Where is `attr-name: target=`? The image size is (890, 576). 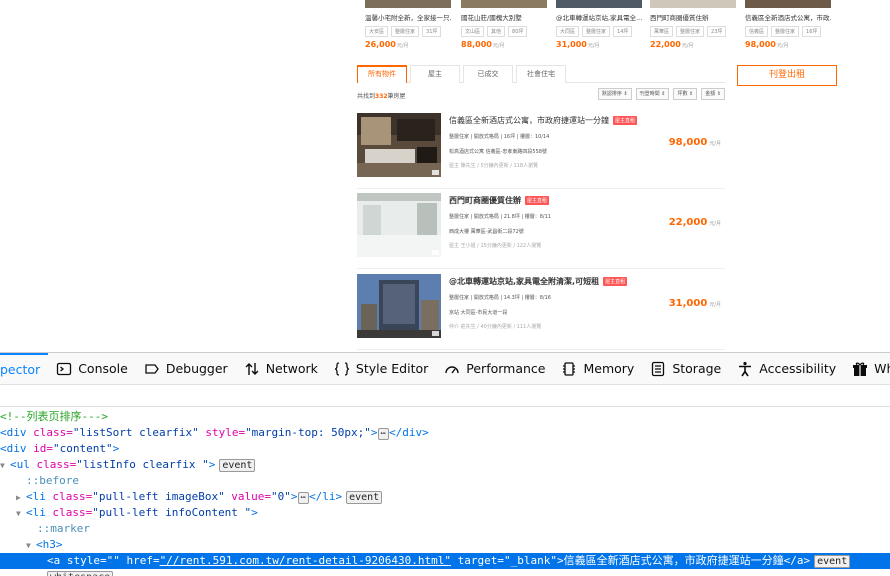
attr-name: target= is located at coordinates (477, 560).